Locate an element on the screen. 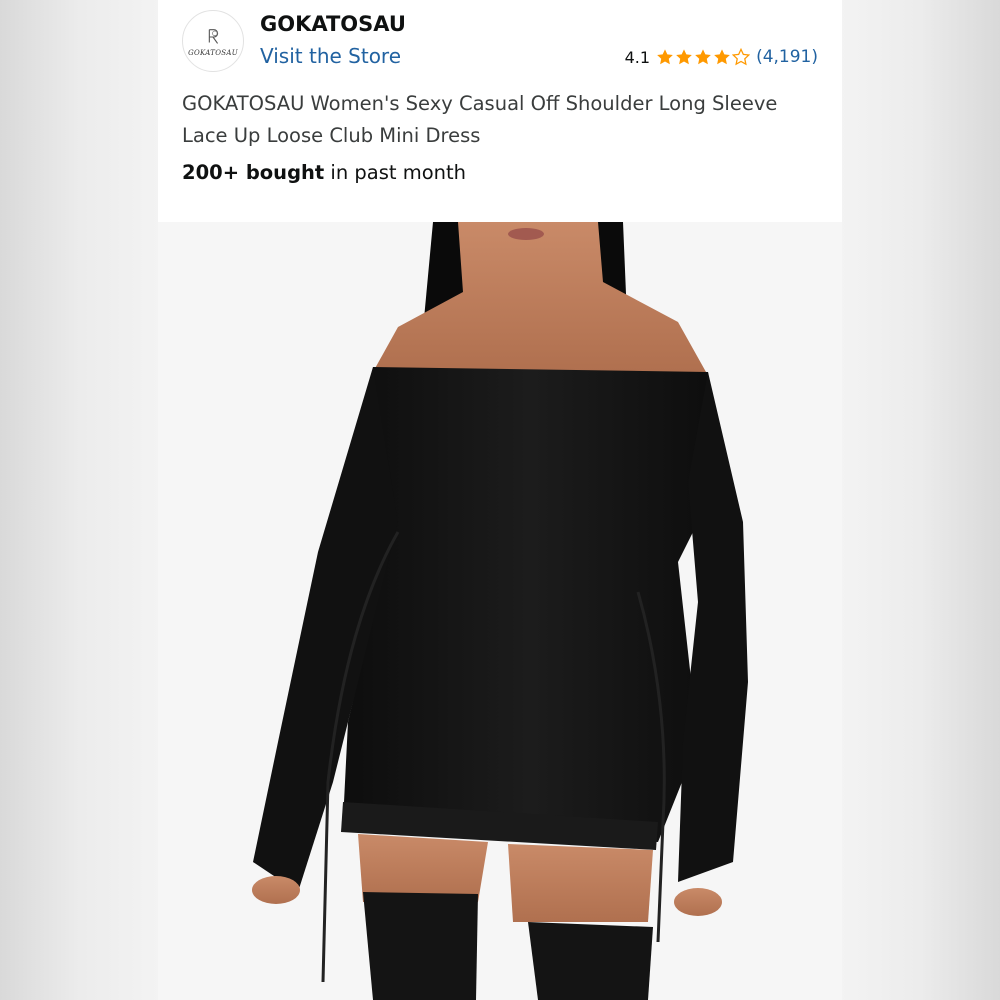 The height and width of the screenshot is (1000, 1000). rating-summary: 4.1 (4,191) is located at coordinates (721, 57).